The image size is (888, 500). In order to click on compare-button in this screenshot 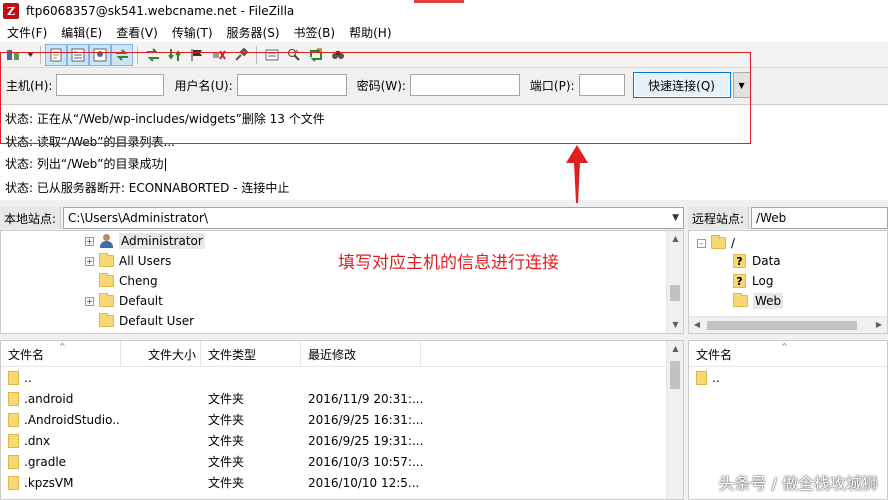, I will do `click(294, 55)`.